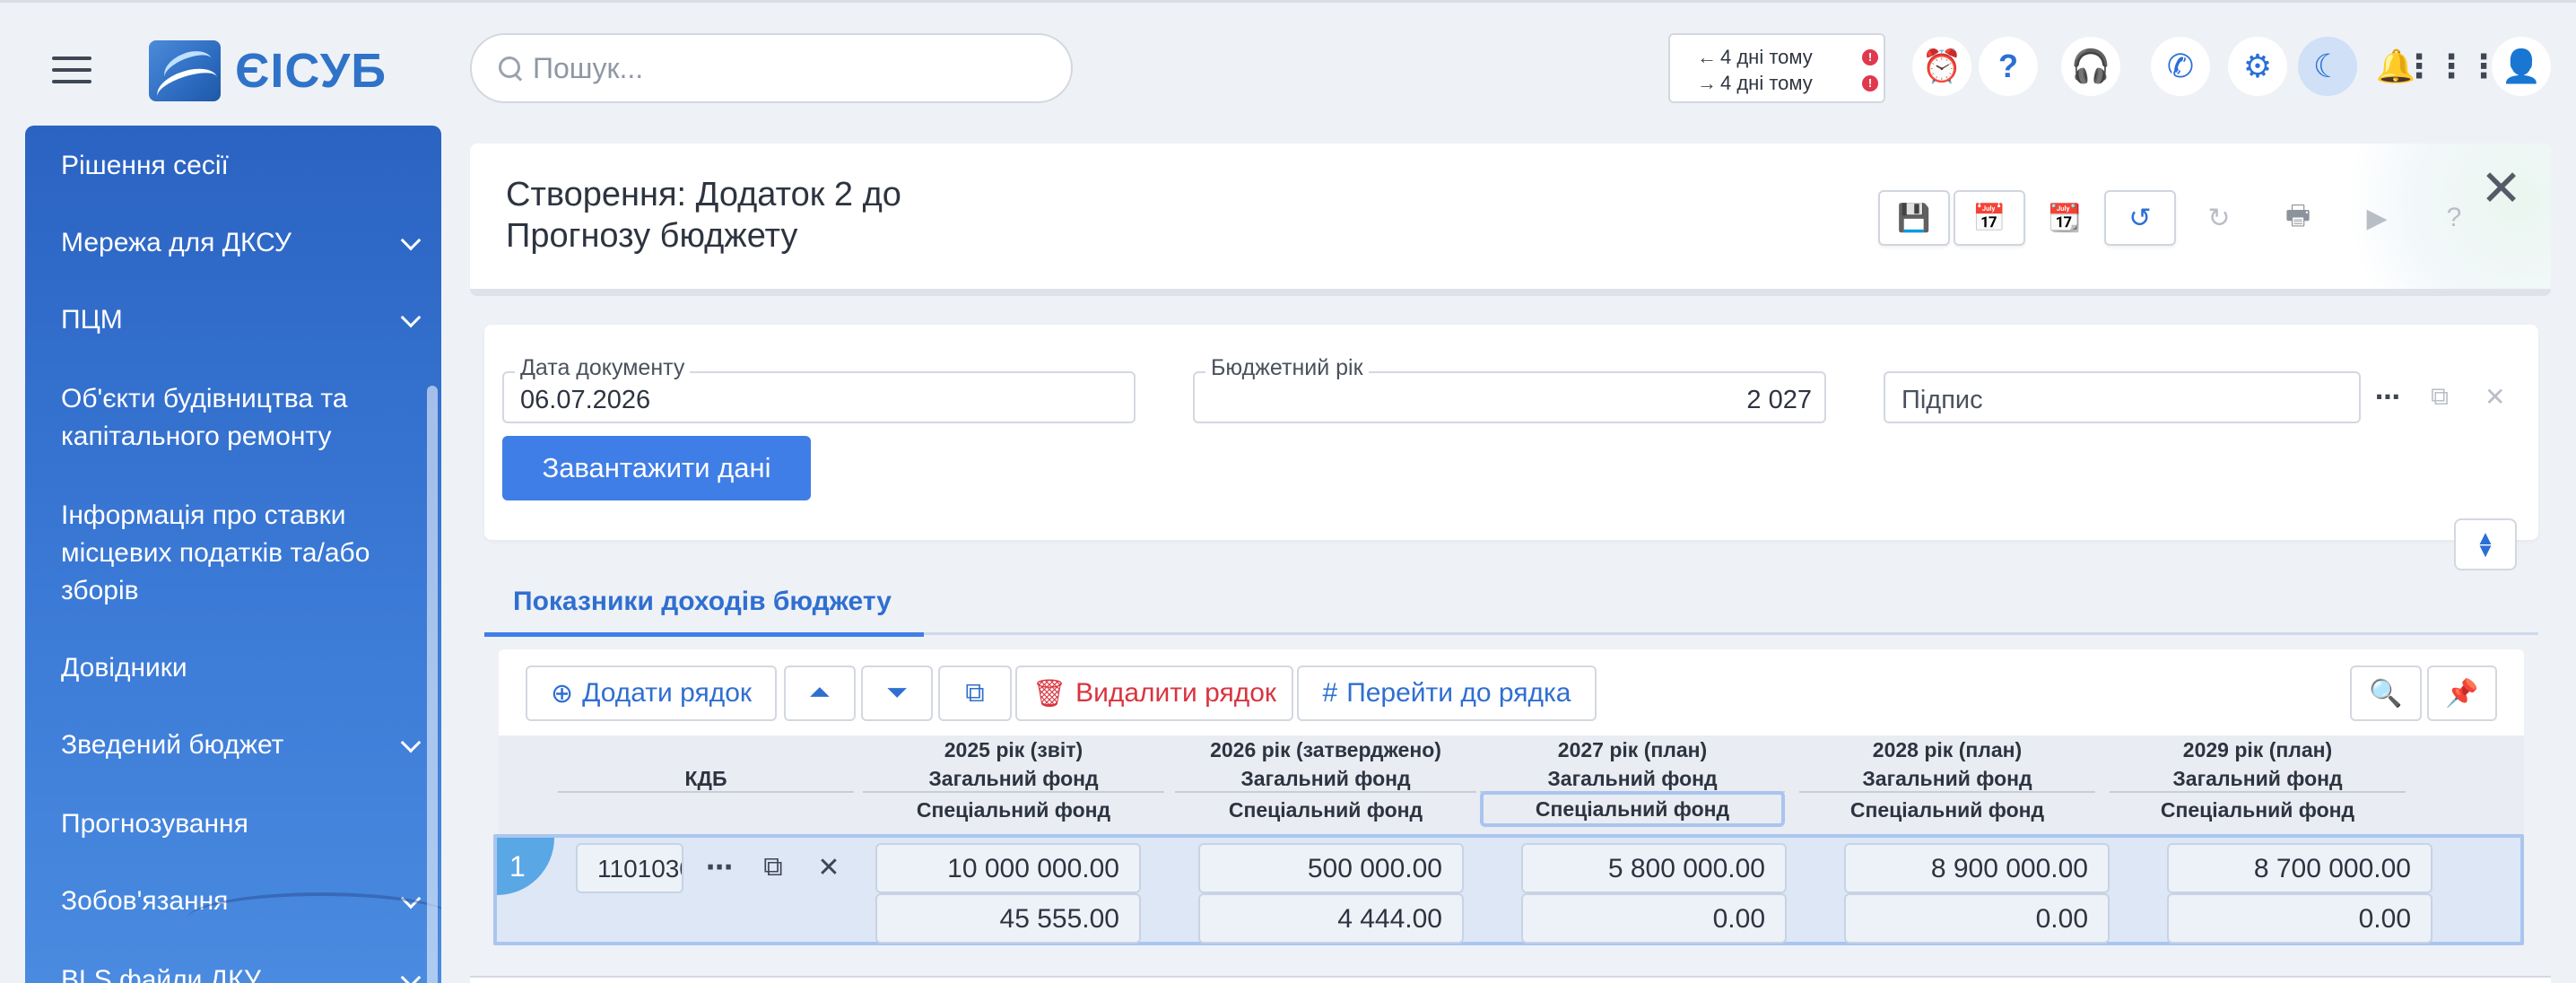 The width and height of the screenshot is (2576, 983). I want to click on phone-icon: ✆, so click(2180, 66).